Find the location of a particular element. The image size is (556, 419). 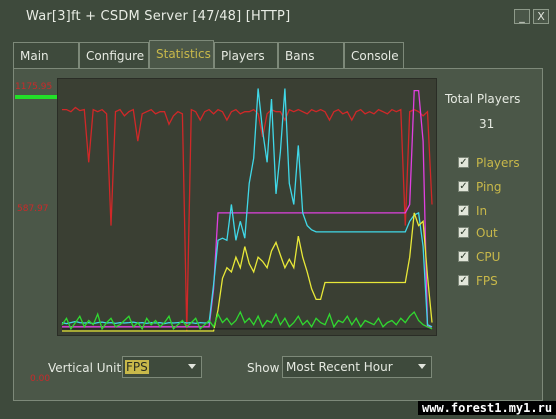

total-players-label: Total Players is located at coordinates (483, 99).